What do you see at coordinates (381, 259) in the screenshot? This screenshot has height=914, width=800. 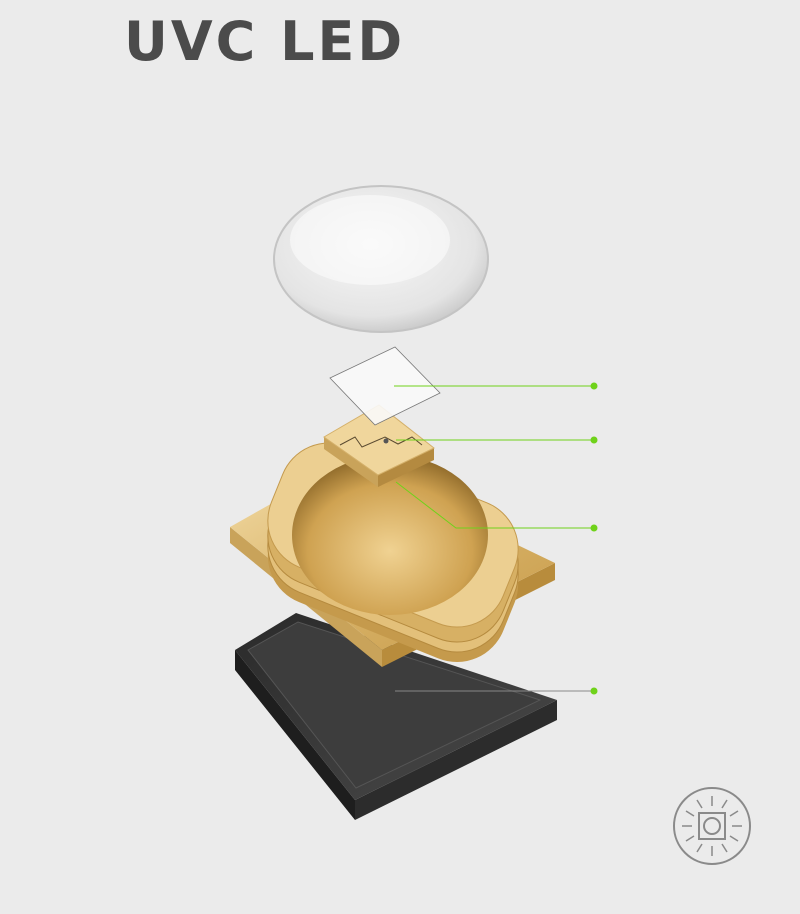 I see `lens-dome` at bounding box center [381, 259].